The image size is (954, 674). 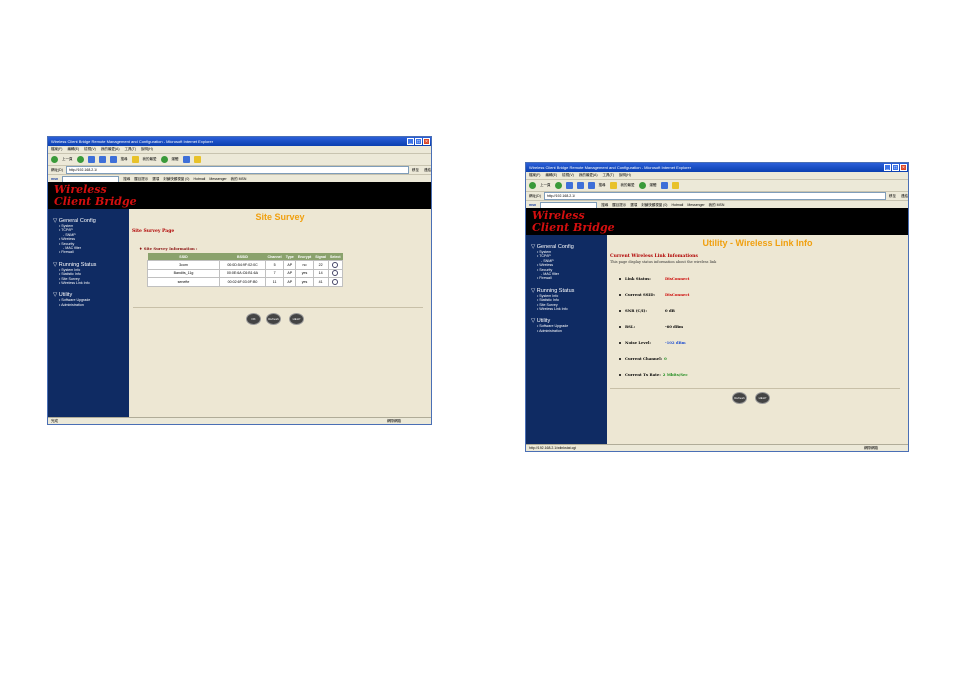 I want to click on col-encrypt: Encrypt, so click(x=304, y=257).